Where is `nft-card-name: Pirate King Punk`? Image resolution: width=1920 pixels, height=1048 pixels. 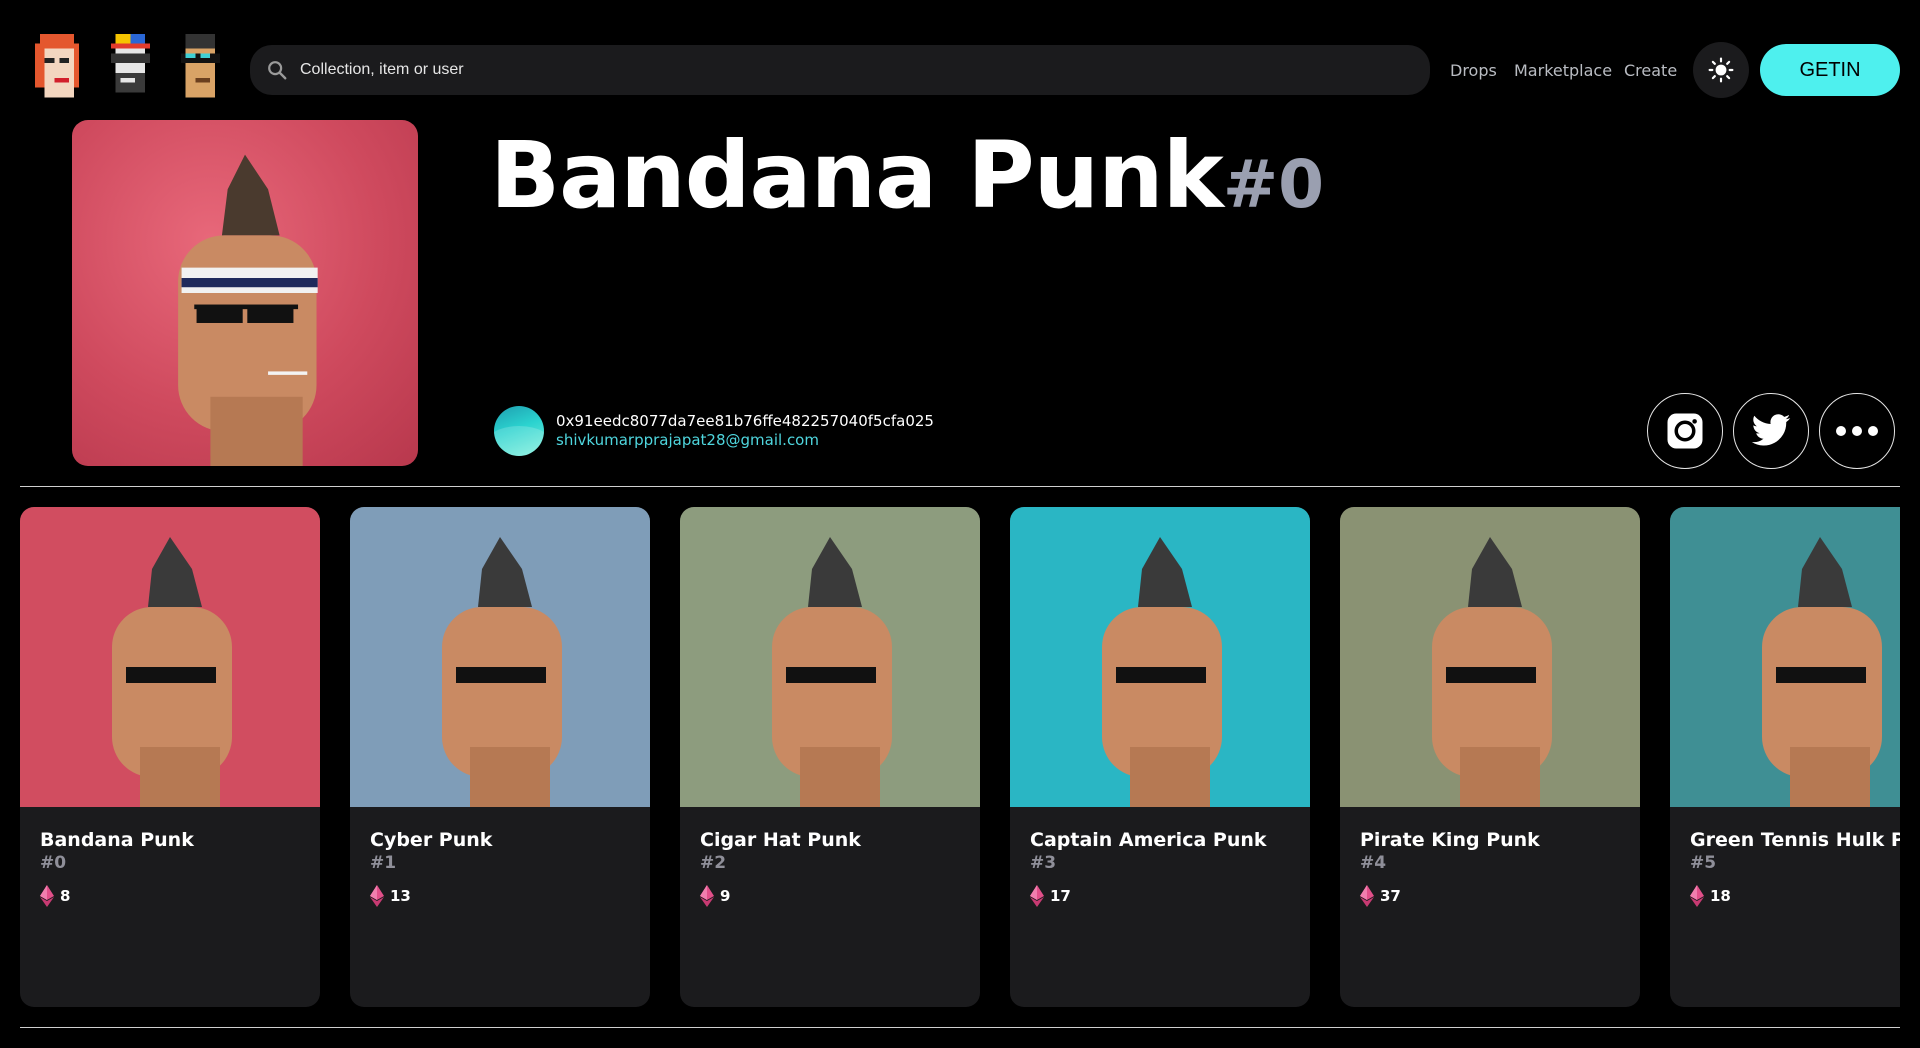 nft-card-name: Pirate King Punk is located at coordinates (1450, 840).